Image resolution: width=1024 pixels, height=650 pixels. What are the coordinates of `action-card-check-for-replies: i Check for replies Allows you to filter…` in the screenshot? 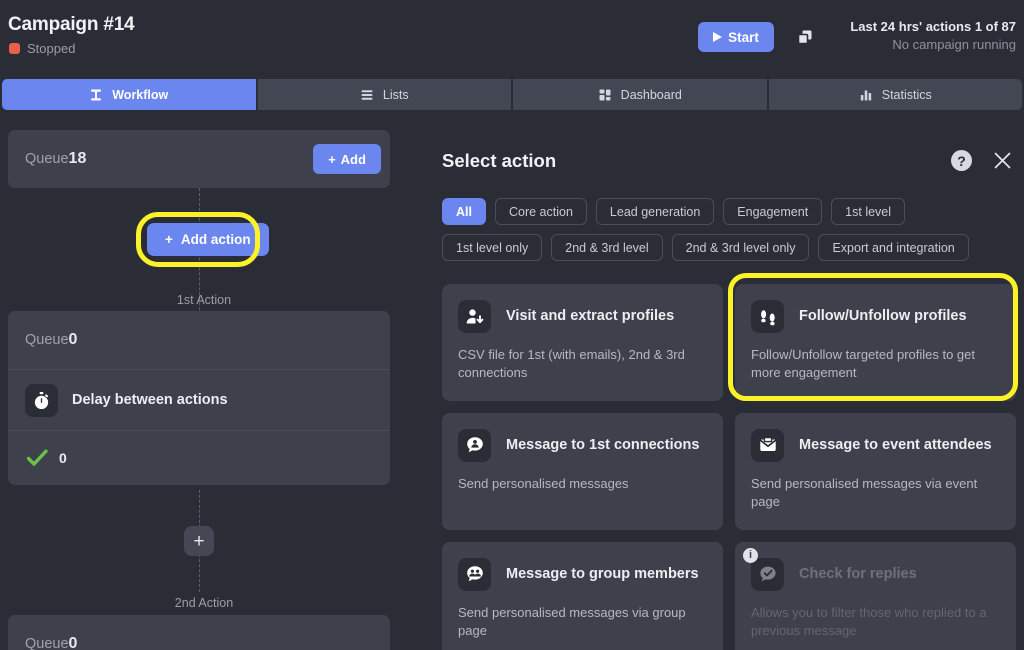 It's located at (875, 595).